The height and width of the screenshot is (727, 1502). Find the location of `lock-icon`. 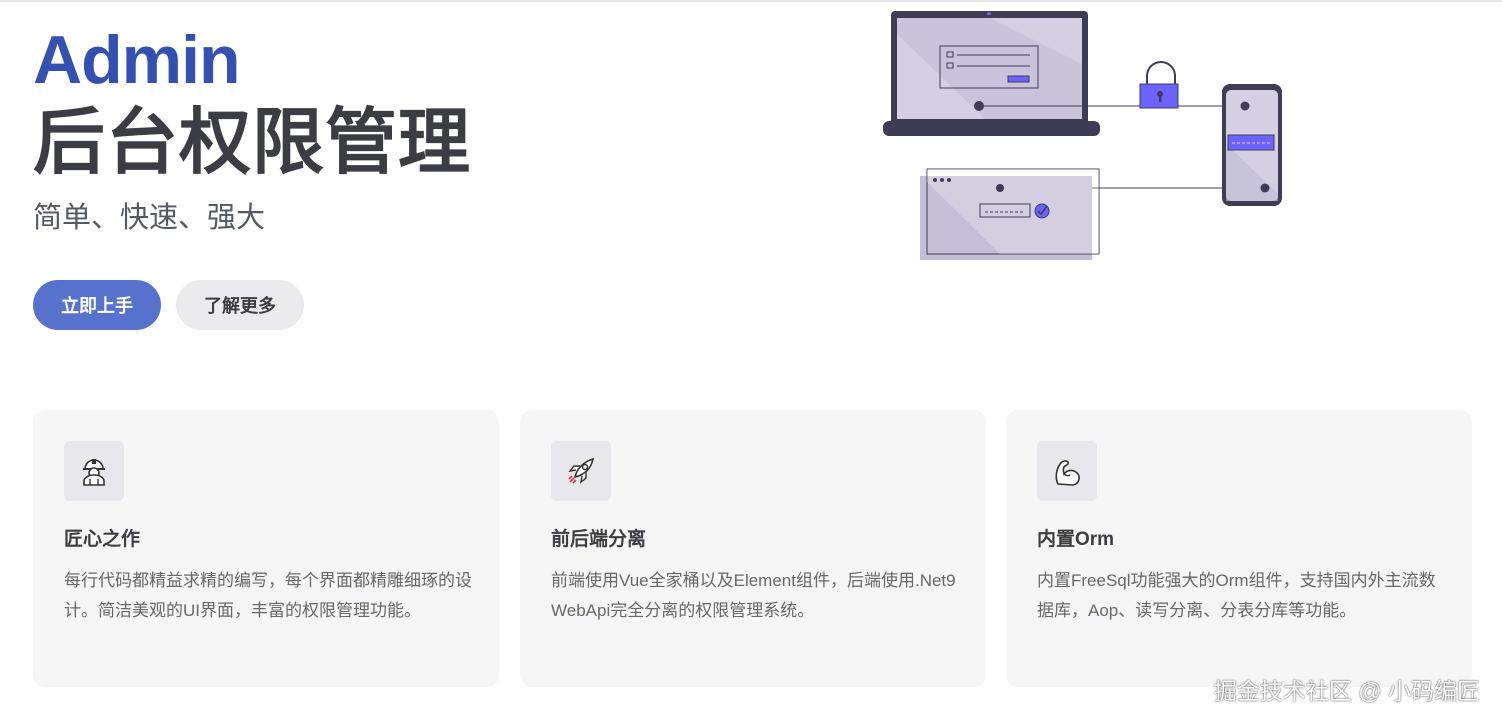

lock-icon is located at coordinates (1159, 85).